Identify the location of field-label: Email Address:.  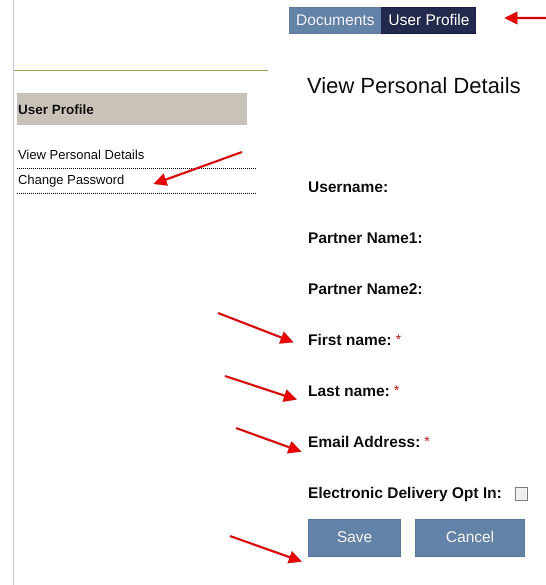
(364, 443).